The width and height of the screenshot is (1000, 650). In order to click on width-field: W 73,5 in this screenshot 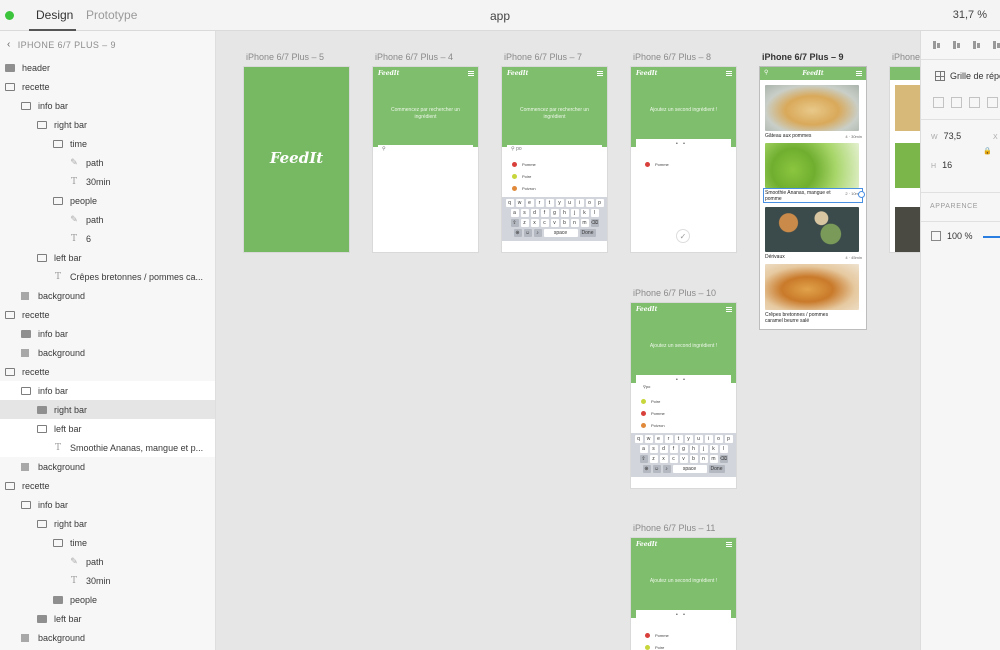, I will do `click(946, 136)`.